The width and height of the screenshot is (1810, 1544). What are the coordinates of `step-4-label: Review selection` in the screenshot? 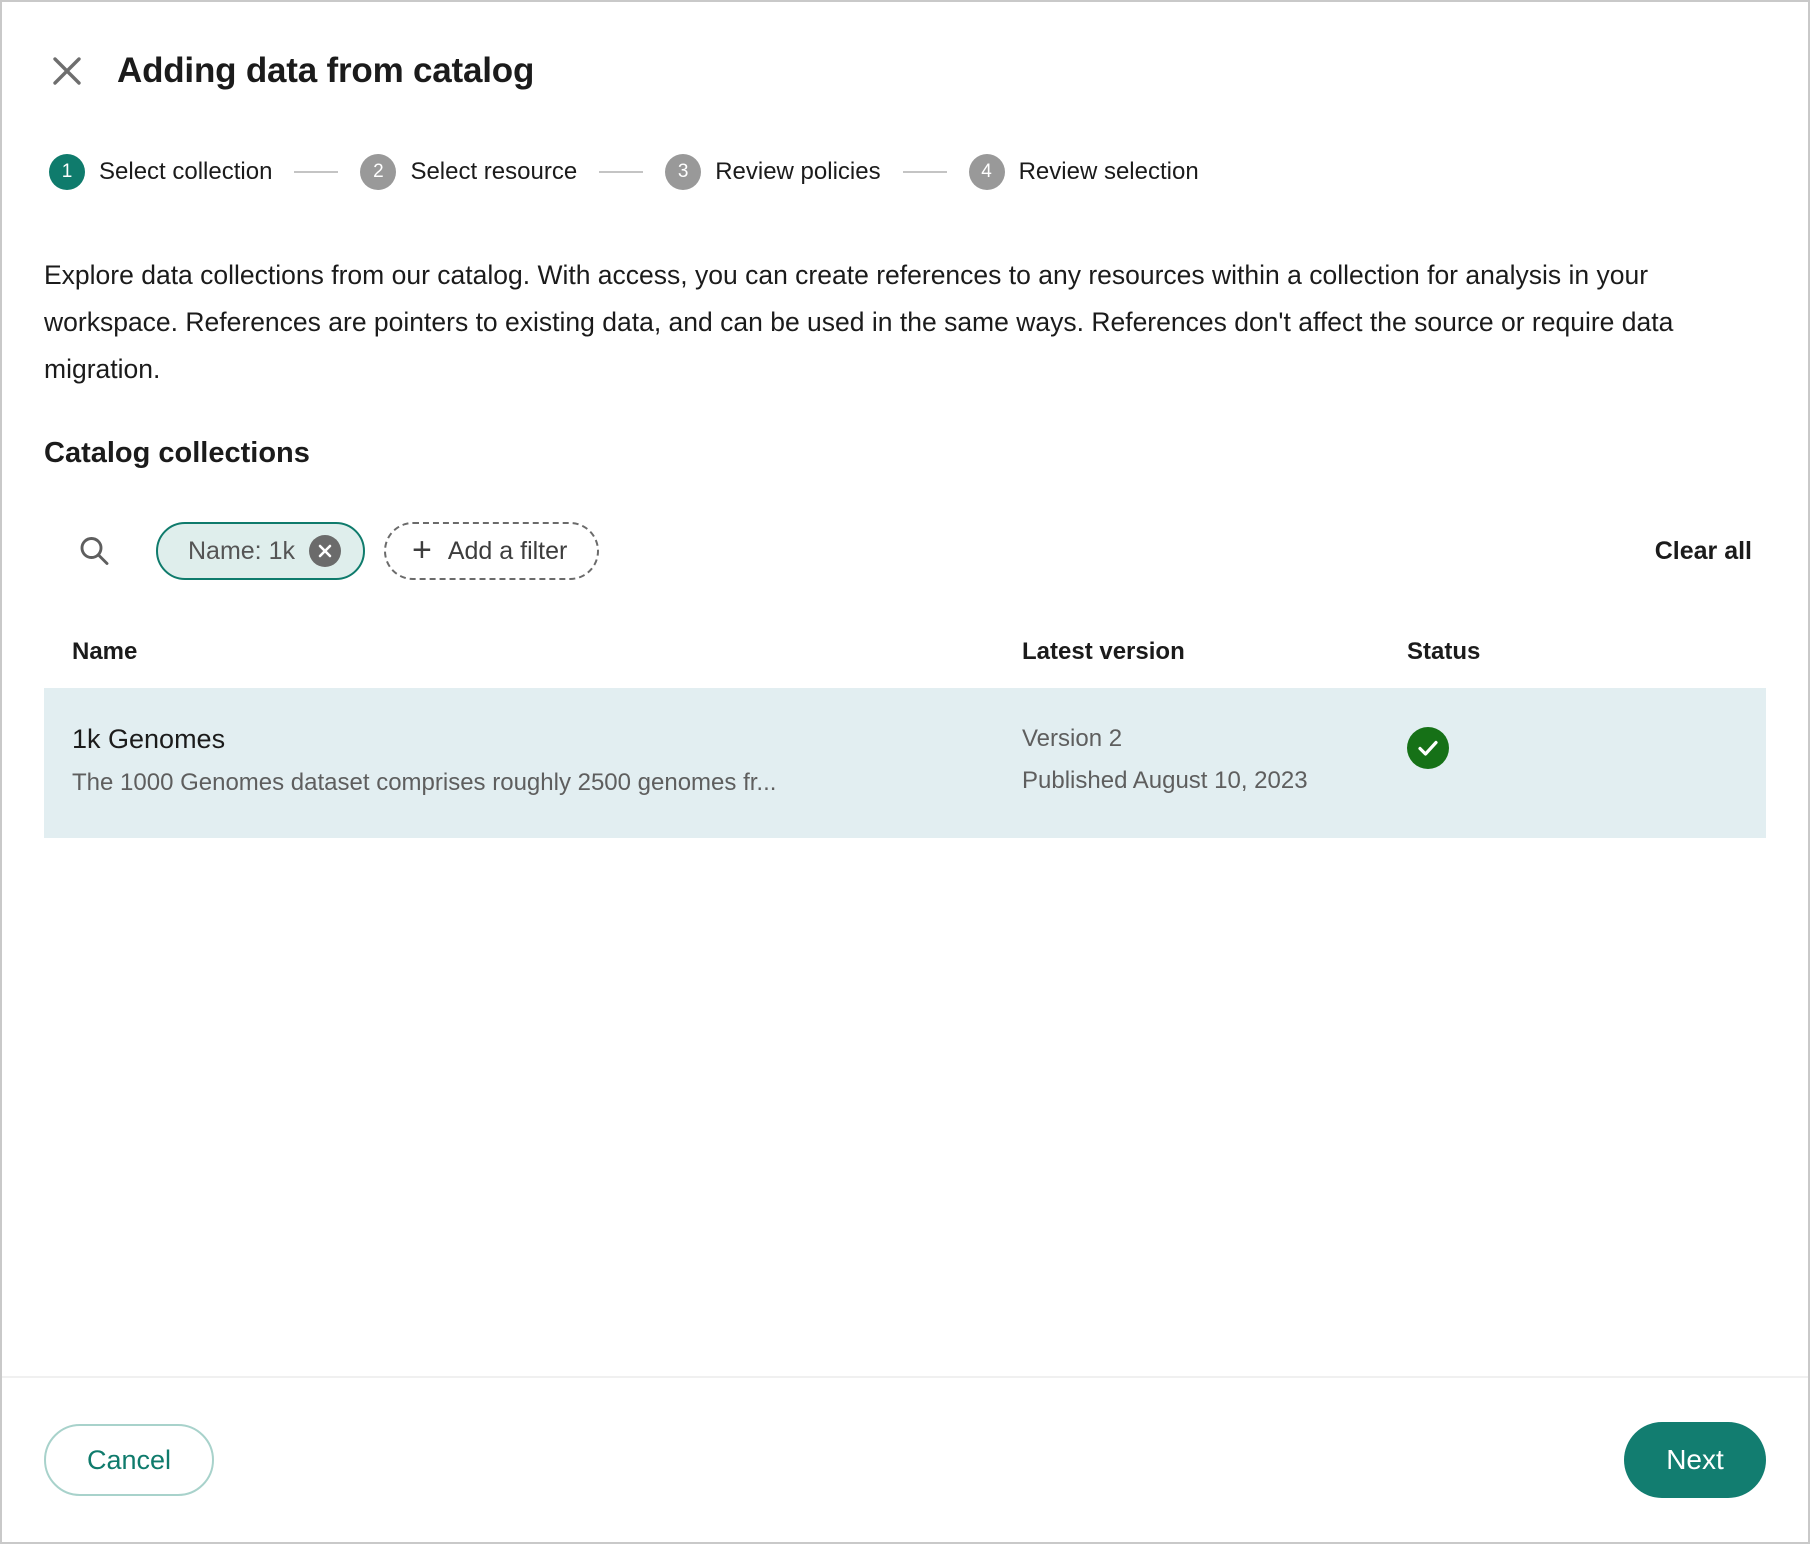 It's located at (1108, 171).